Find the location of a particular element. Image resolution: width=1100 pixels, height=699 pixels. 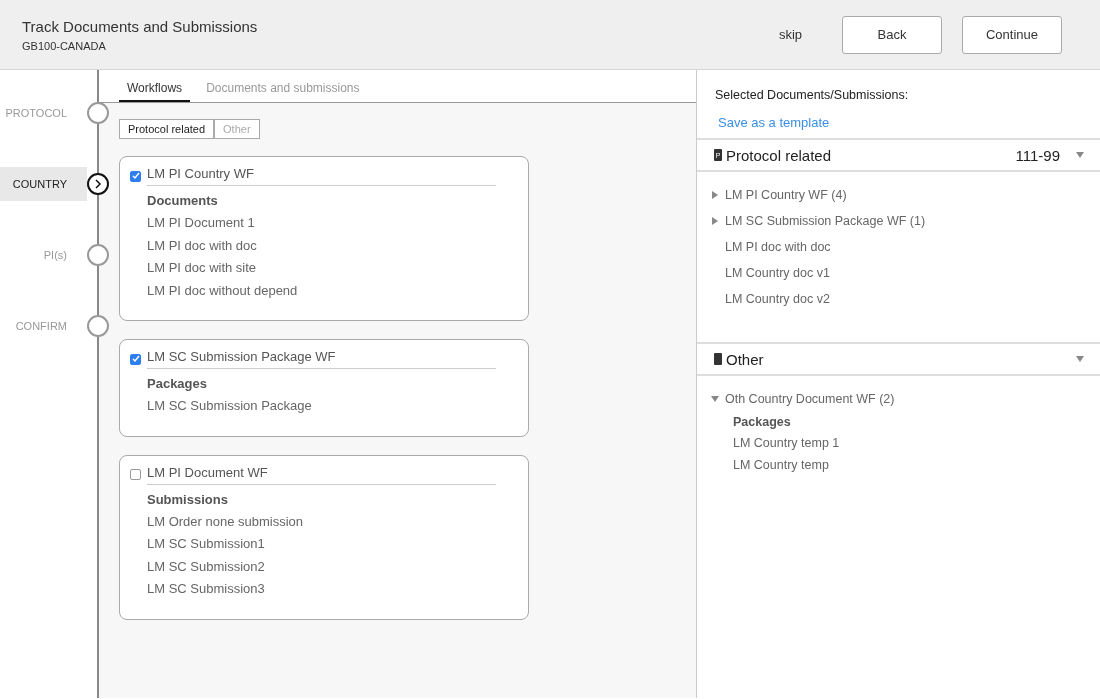

tab: Workflows is located at coordinates (155, 91).